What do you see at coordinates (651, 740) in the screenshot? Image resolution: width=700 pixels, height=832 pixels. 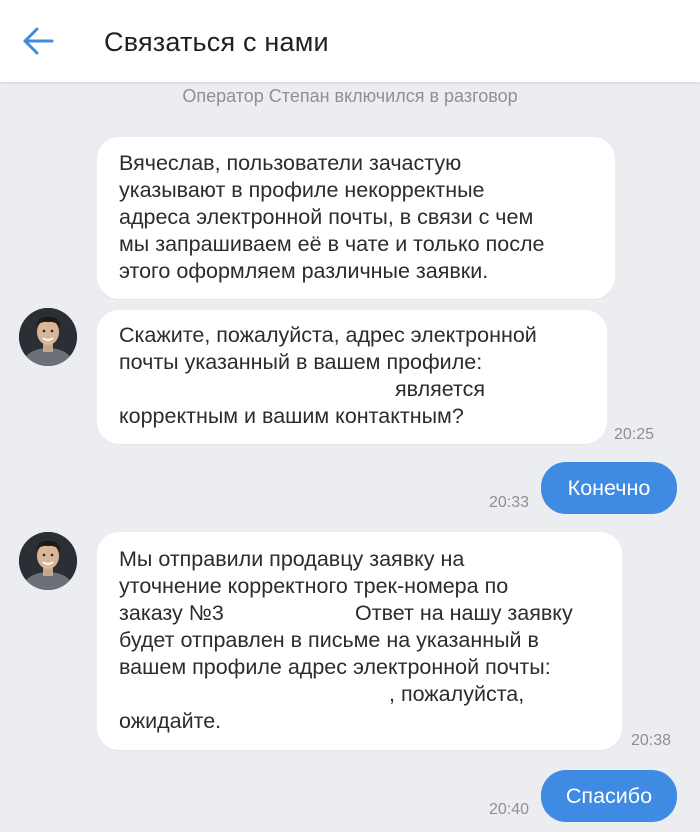 I see `message-timestamp: 20:38` at bounding box center [651, 740].